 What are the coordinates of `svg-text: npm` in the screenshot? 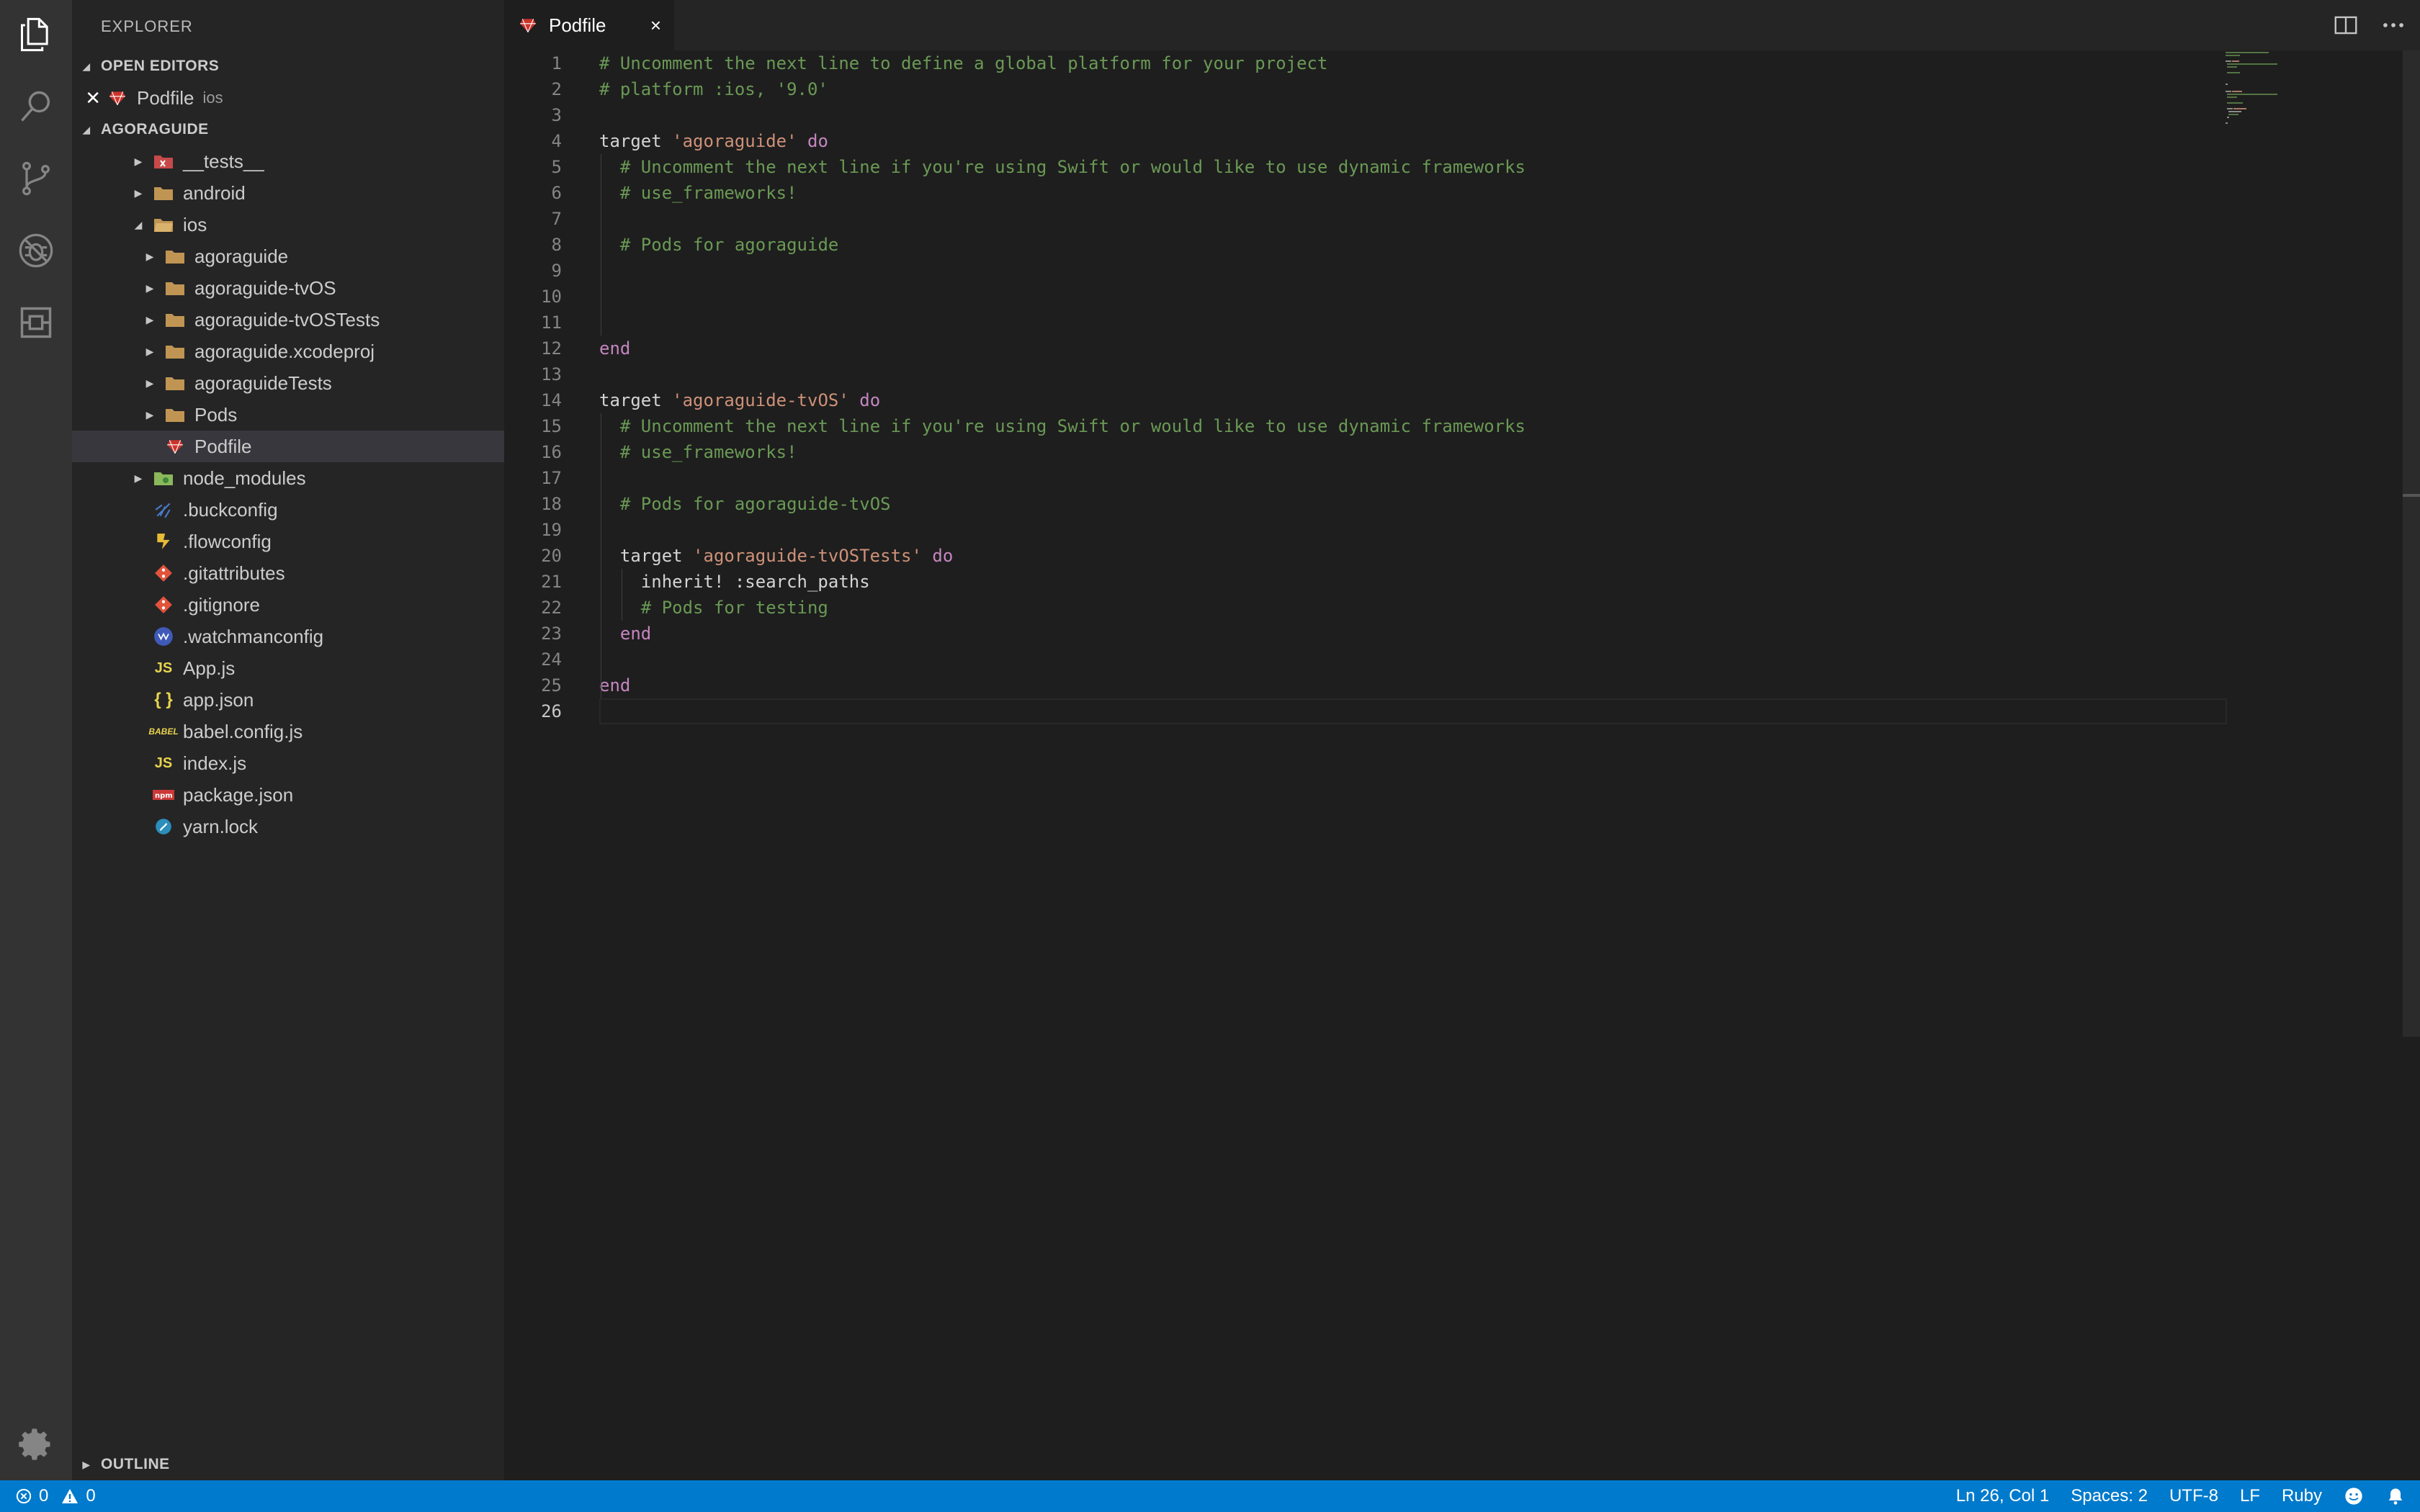 It's located at (164, 796).